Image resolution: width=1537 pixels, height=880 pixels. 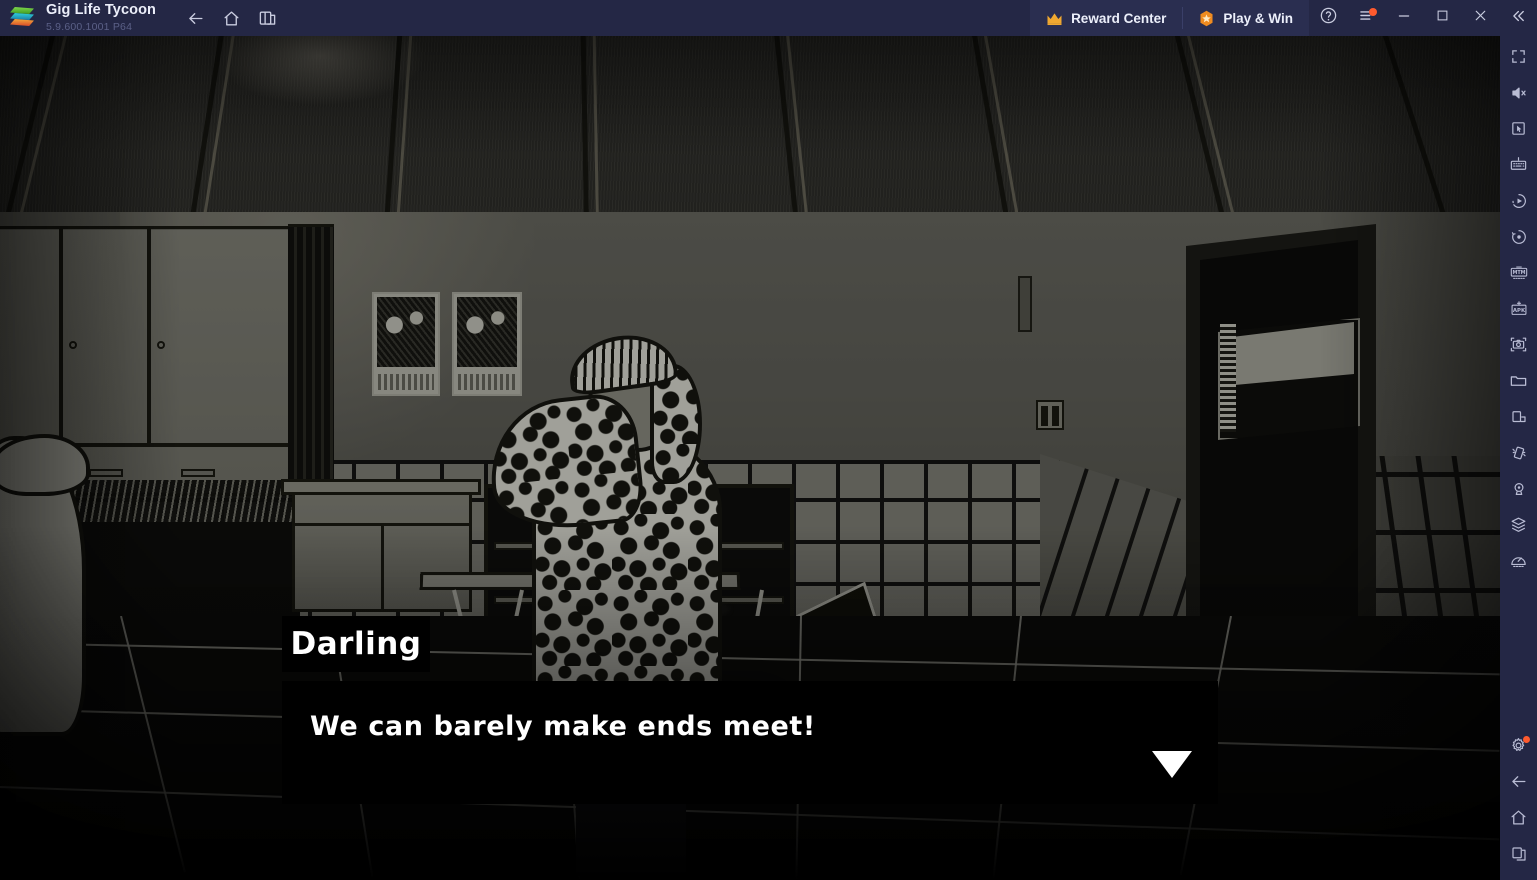 I want to click on minimize-button, so click(x=1404, y=18).